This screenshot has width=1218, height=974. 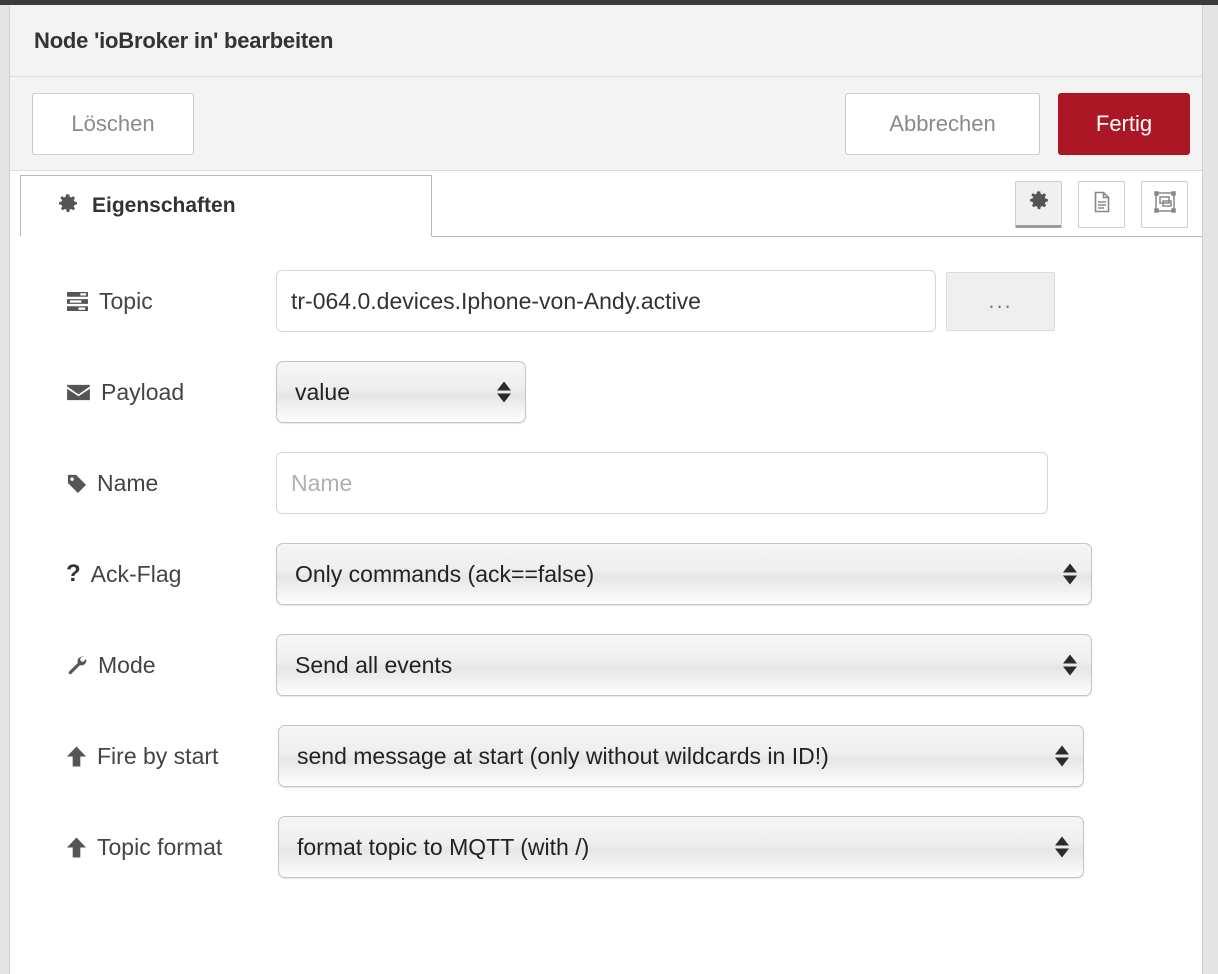 I want to click on topic-format-label: Topic format, so click(x=172, y=847).